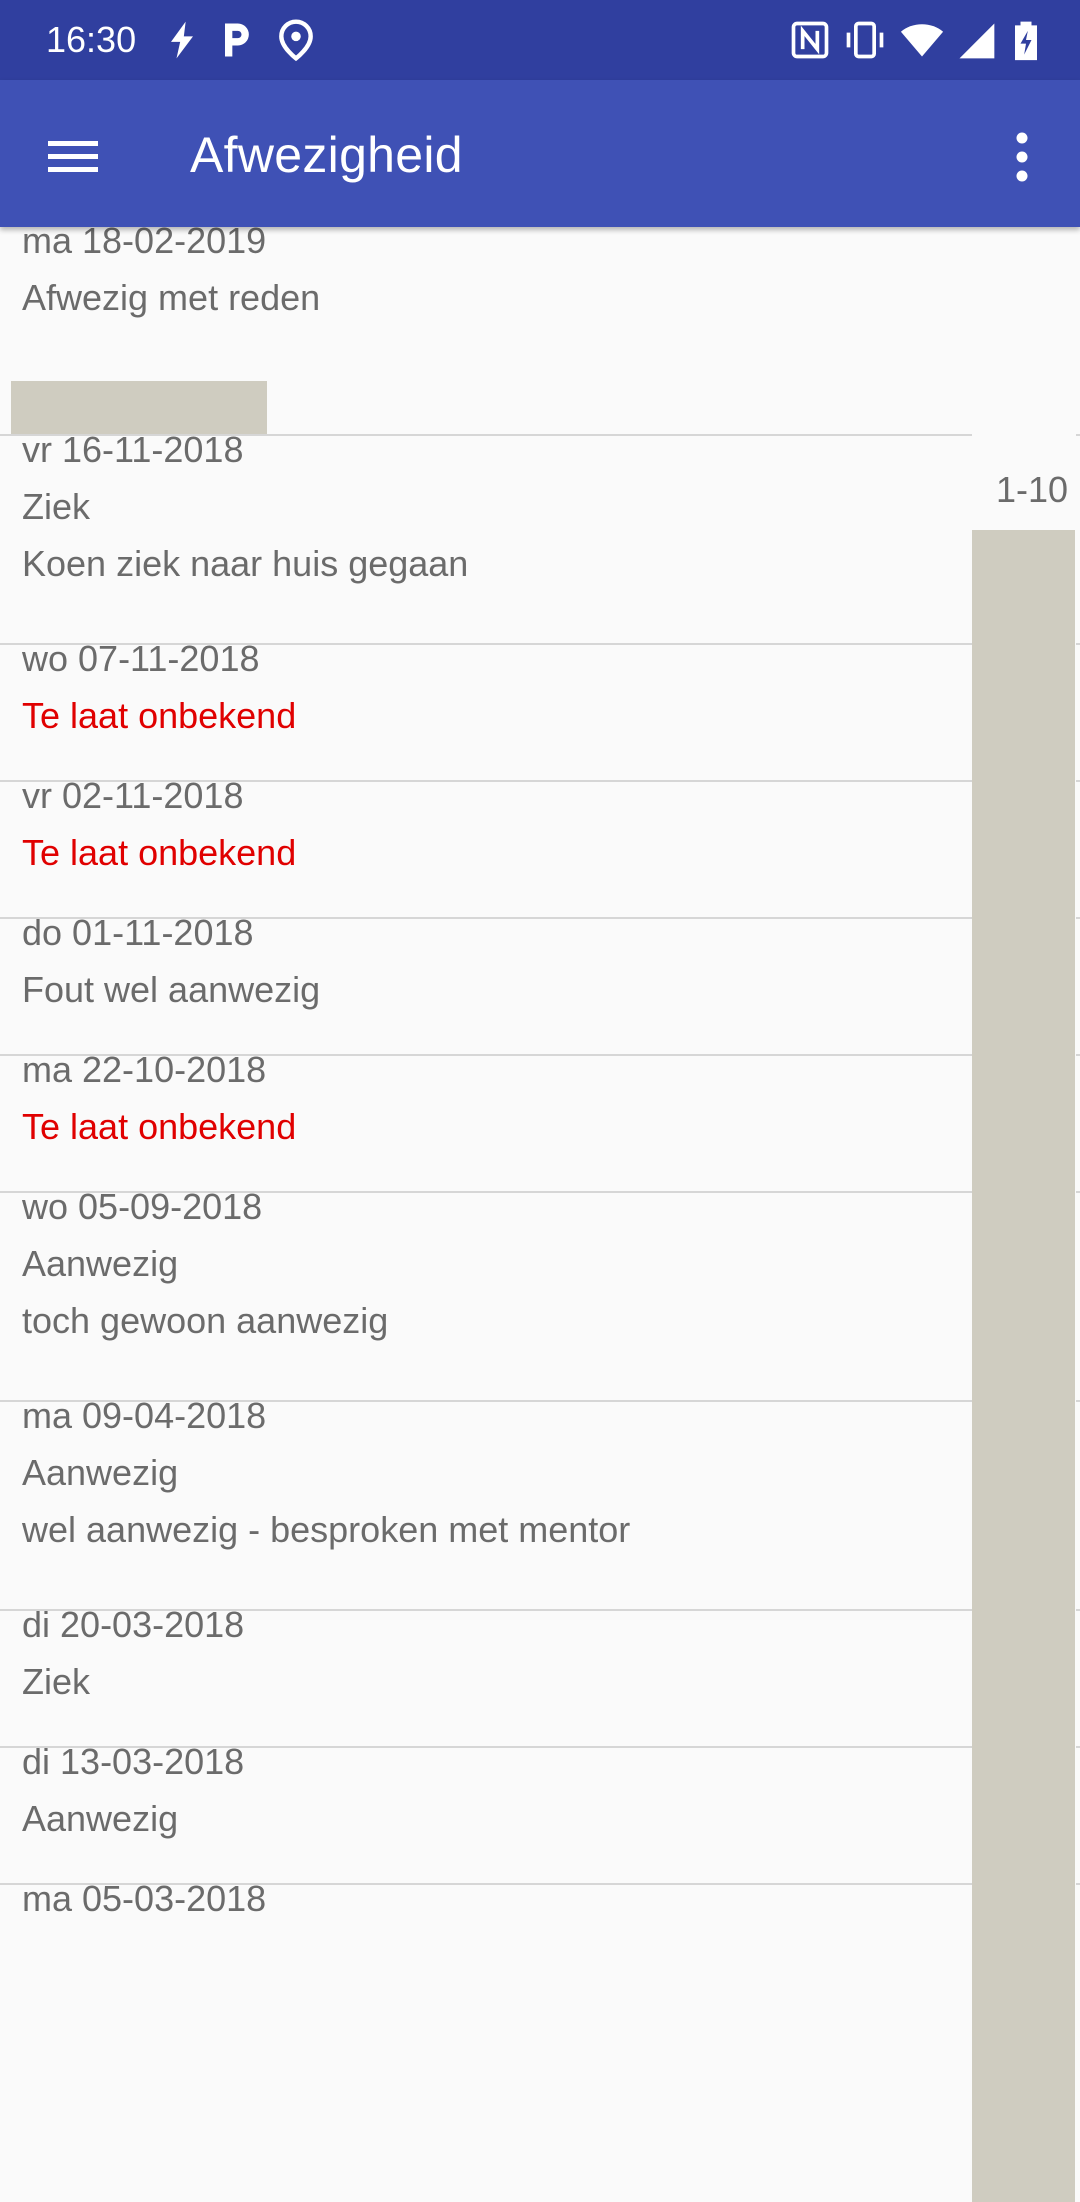 This screenshot has width=1080, height=2202. Describe the element at coordinates (486, 1676) in the screenshot. I see `absence-row: di 20-03-2018 Ziek` at that location.